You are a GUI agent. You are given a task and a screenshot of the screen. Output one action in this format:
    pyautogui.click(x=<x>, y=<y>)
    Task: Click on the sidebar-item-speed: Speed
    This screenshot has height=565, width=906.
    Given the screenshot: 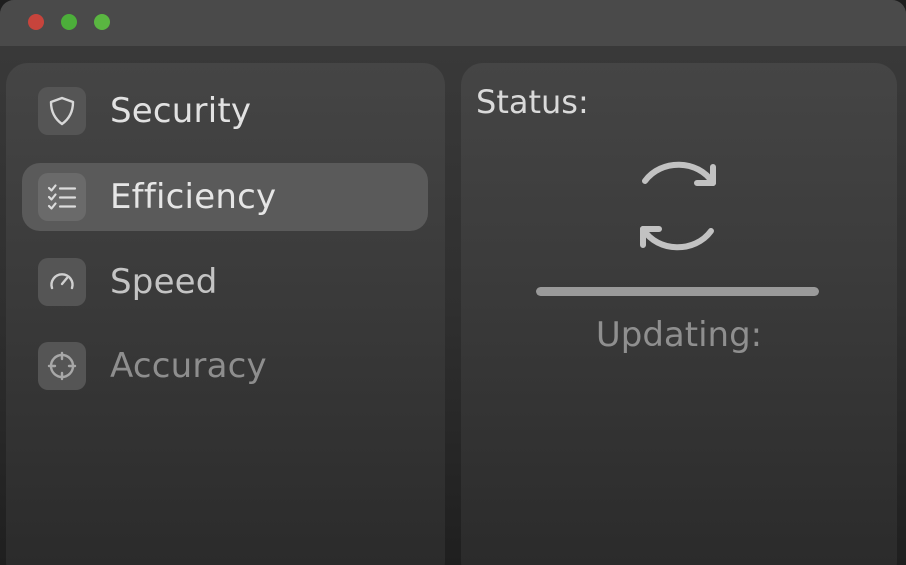 What is the action you would take?
    pyautogui.click(x=225, y=282)
    